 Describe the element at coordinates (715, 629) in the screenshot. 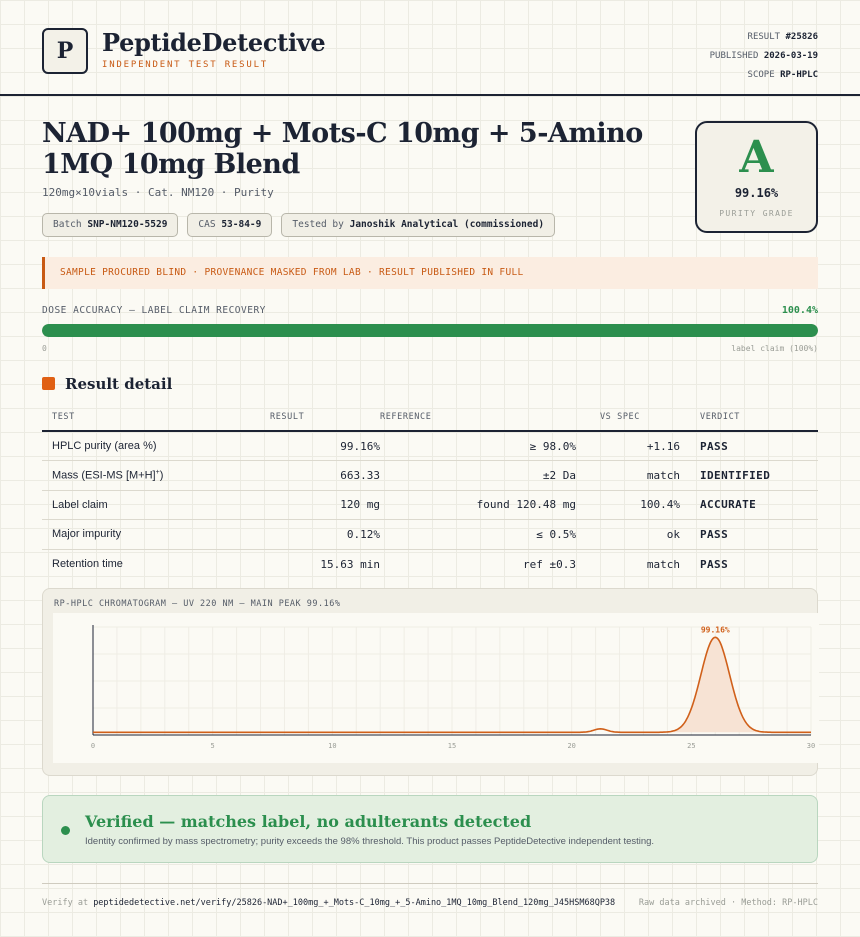

I see `peak-label: 99.16%` at that location.